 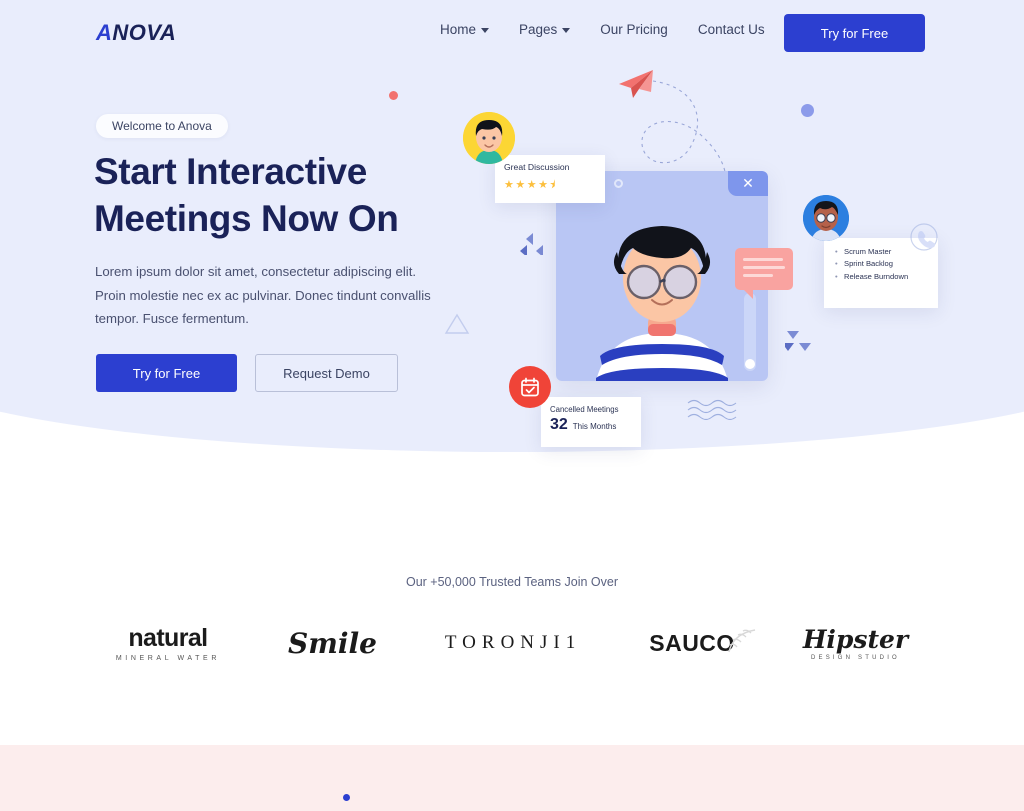 What do you see at coordinates (882, 264) in the screenshot?
I see `list-item: Sprint Backlog` at bounding box center [882, 264].